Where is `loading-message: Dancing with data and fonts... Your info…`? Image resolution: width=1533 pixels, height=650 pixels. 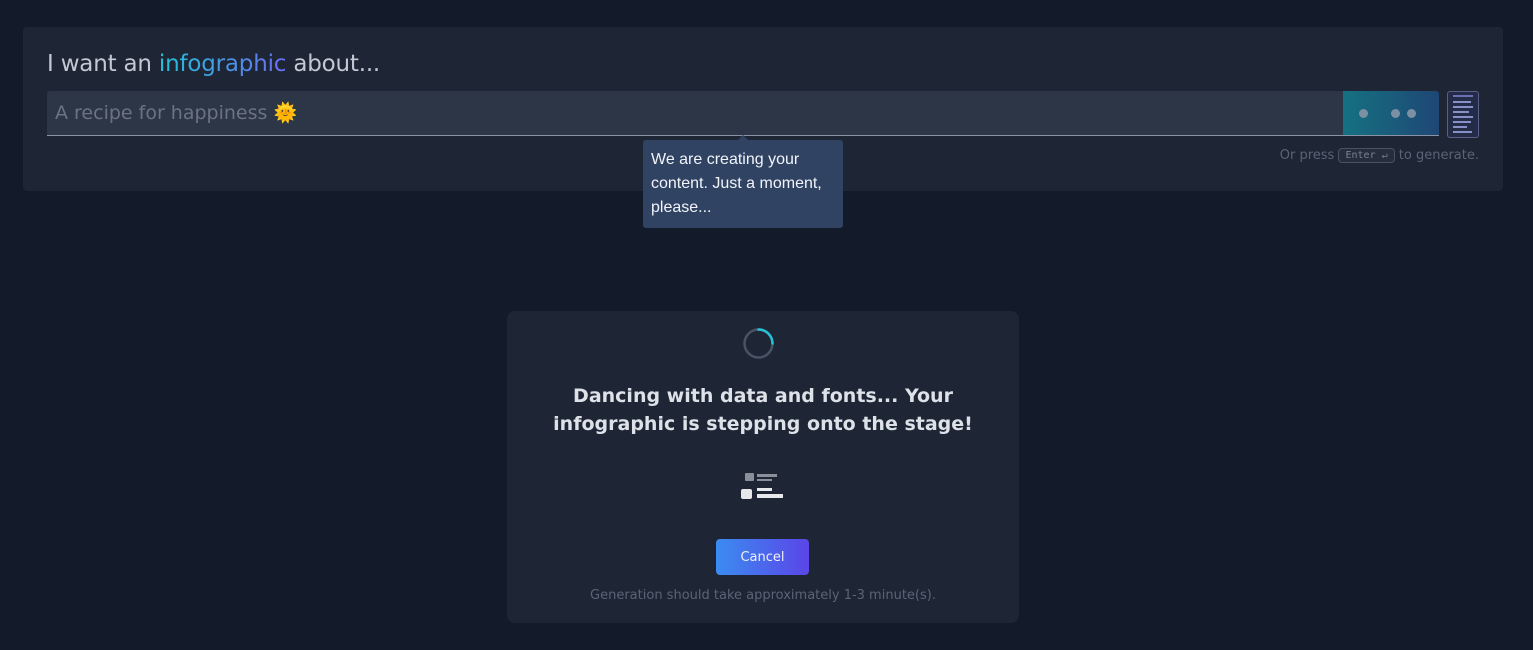
loading-message: Dancing with data and fonts... Your info… is located at coordinates (763, 410).